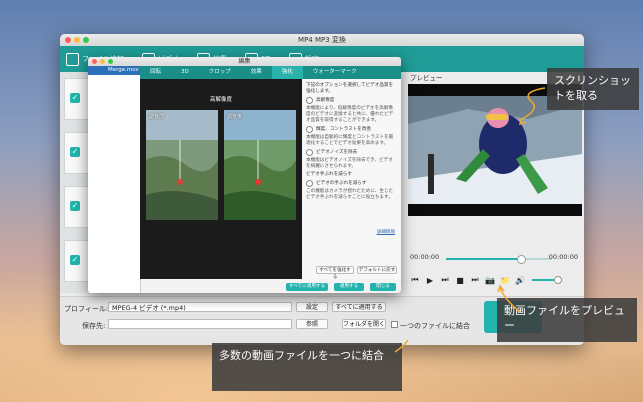 The width and height of the screenshot is (643, 402). What do you see at coordinates (325, 100) in the screenshot?
I see `option-label: 高解像度` at bounding box center [325, 100].